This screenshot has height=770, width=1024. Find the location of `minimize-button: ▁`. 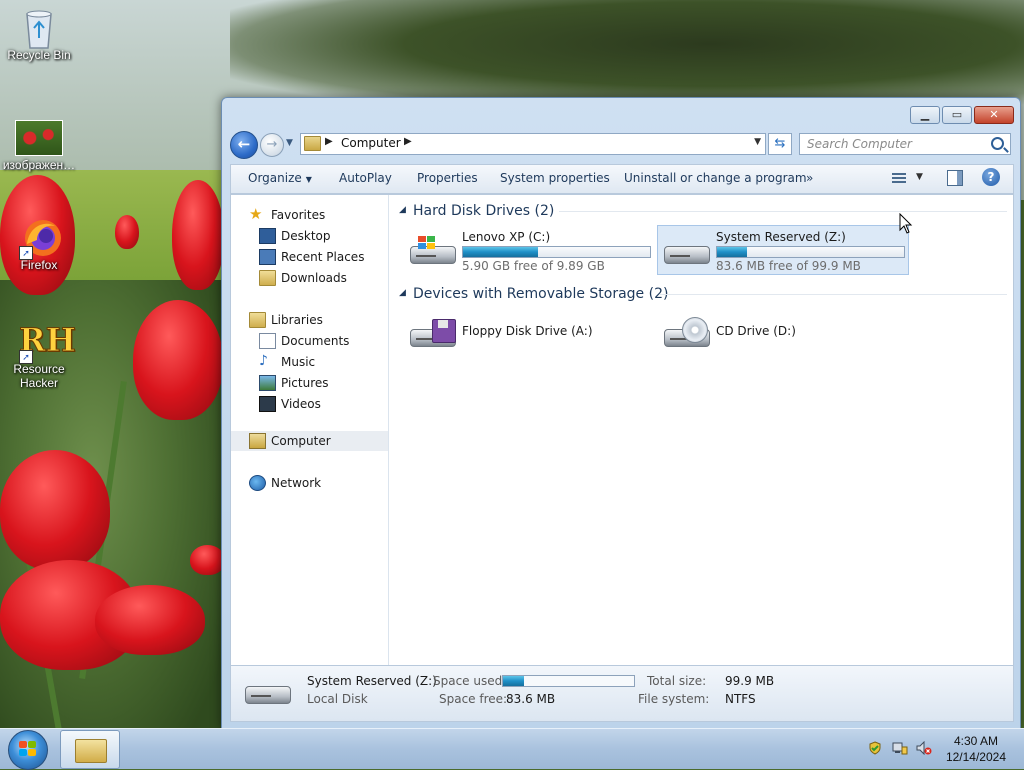

minimize-button: ▁ is located at coordinates (925, 115).